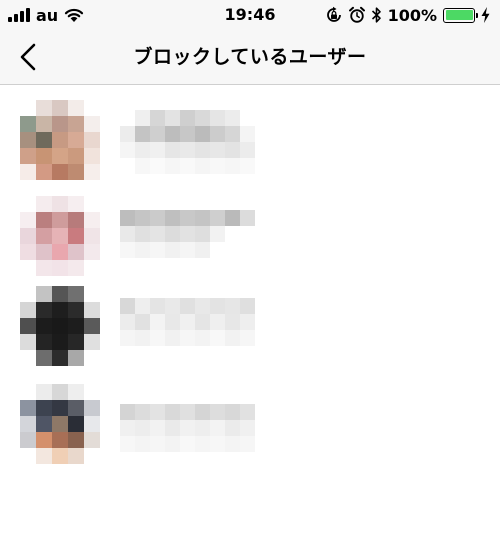 This screenshot has width=500, height=536. I want to click on status-bar: au 19:46 100%, so click(250, 15).